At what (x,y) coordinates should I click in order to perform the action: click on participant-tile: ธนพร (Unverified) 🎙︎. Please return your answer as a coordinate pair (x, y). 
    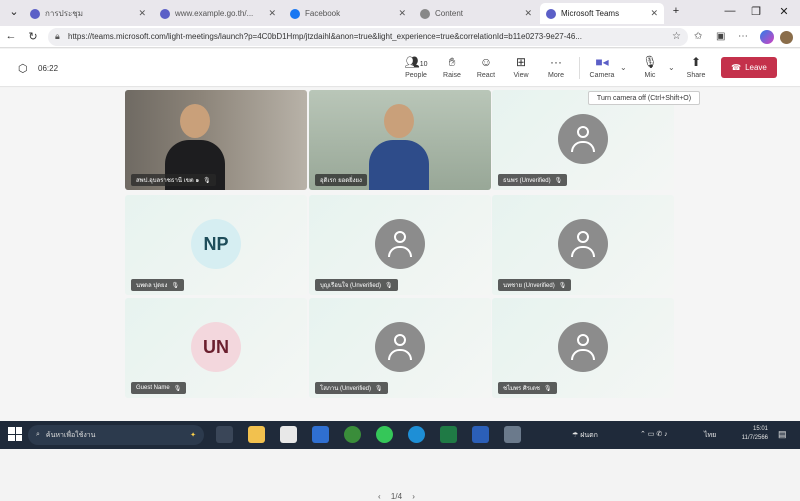
    Looking at the image, I should click on (583, 140).